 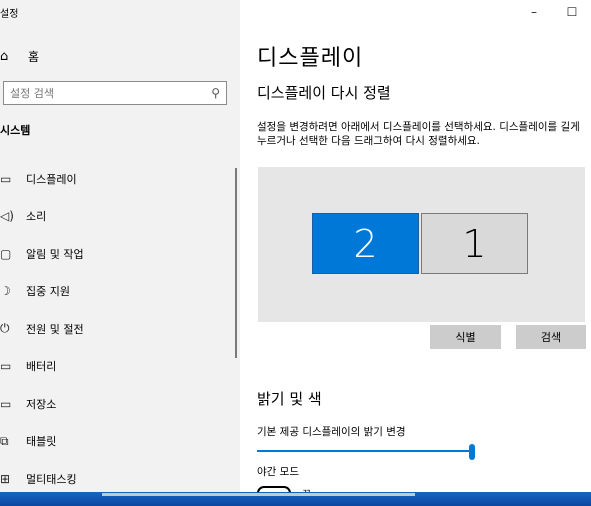 What do you see at coordinates (118, 217) in the screenshot?
I see `sidebar-item-sound: ◁) 소리` at bounding box center [118, 217].